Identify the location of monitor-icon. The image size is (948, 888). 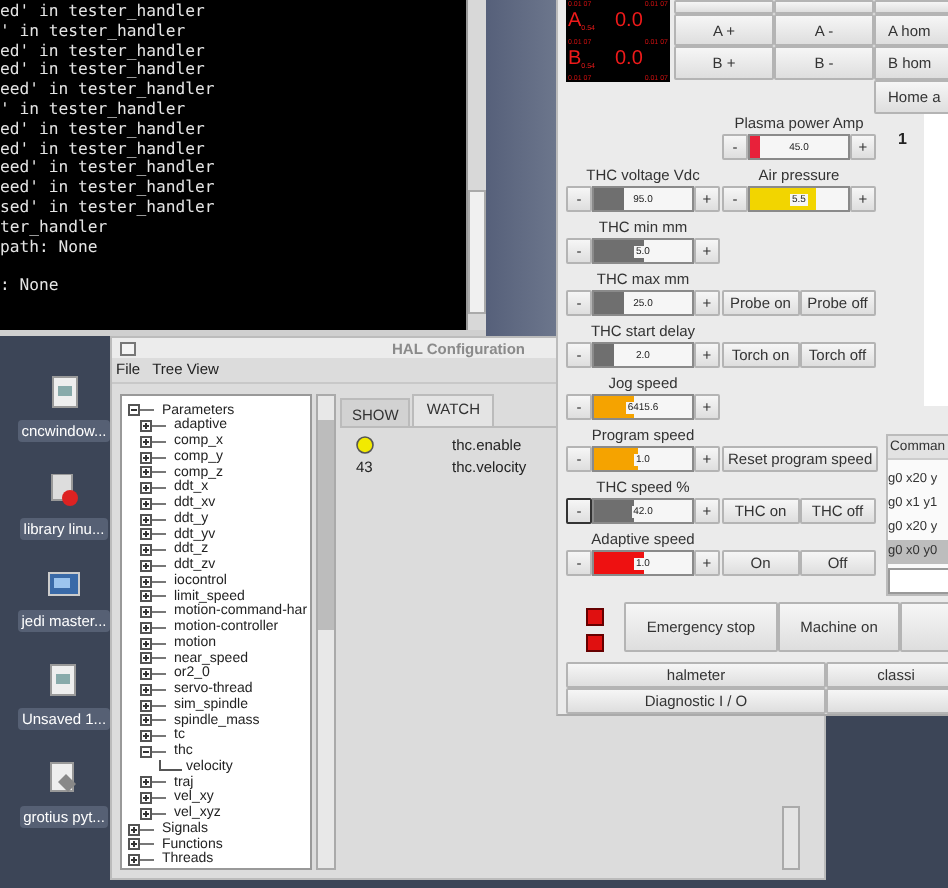
(64, 585).